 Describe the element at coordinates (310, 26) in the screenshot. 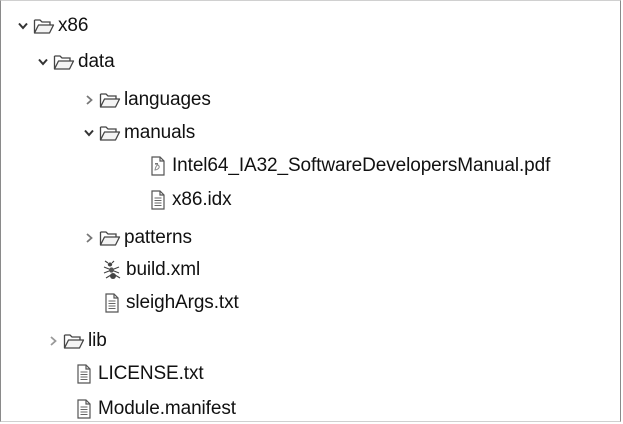

I see `tree-item-x86: x86` at that location.